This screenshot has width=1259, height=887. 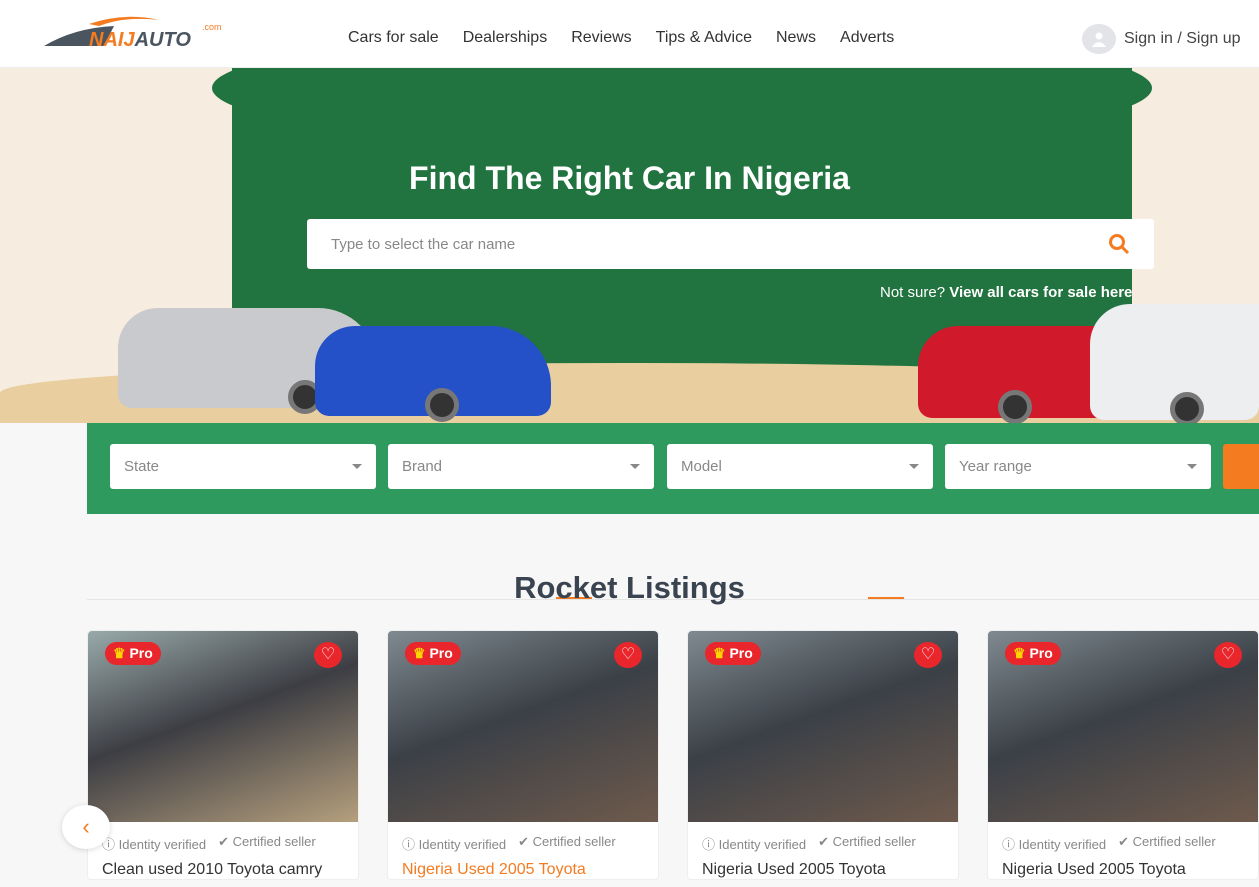 I want to click on state-label: State, so click(x=142, y=466).